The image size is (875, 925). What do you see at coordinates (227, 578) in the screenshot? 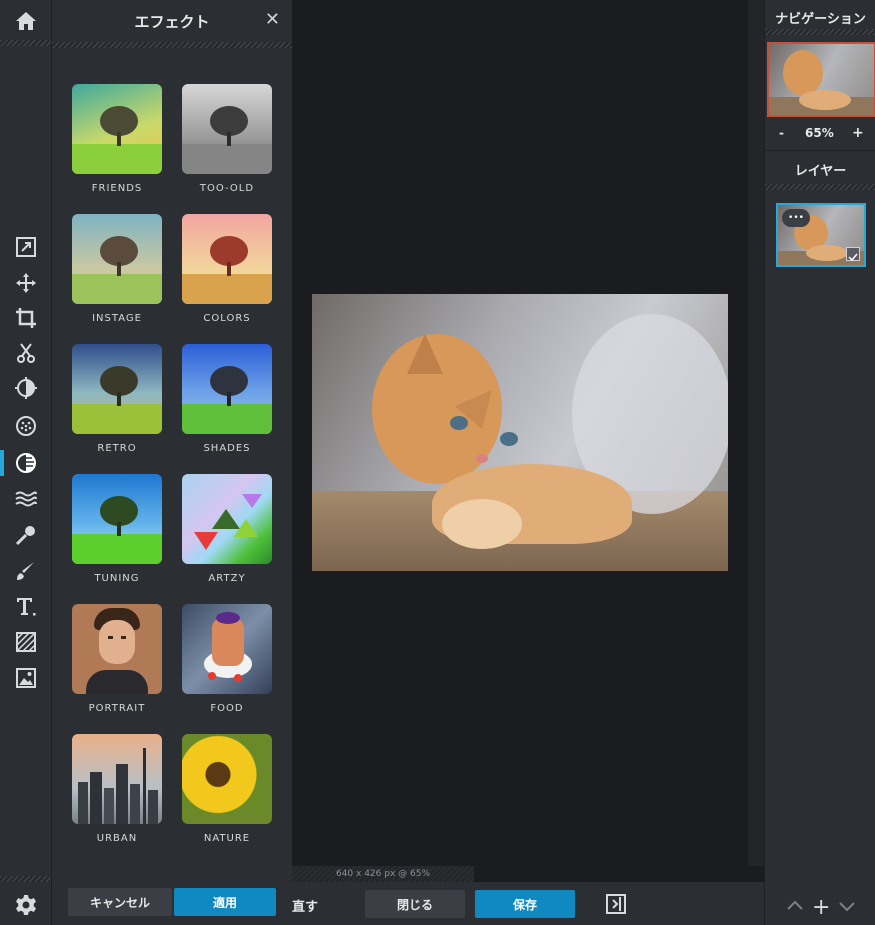
I see `effect-label: ARTZY` at bounding box center [227, 578].